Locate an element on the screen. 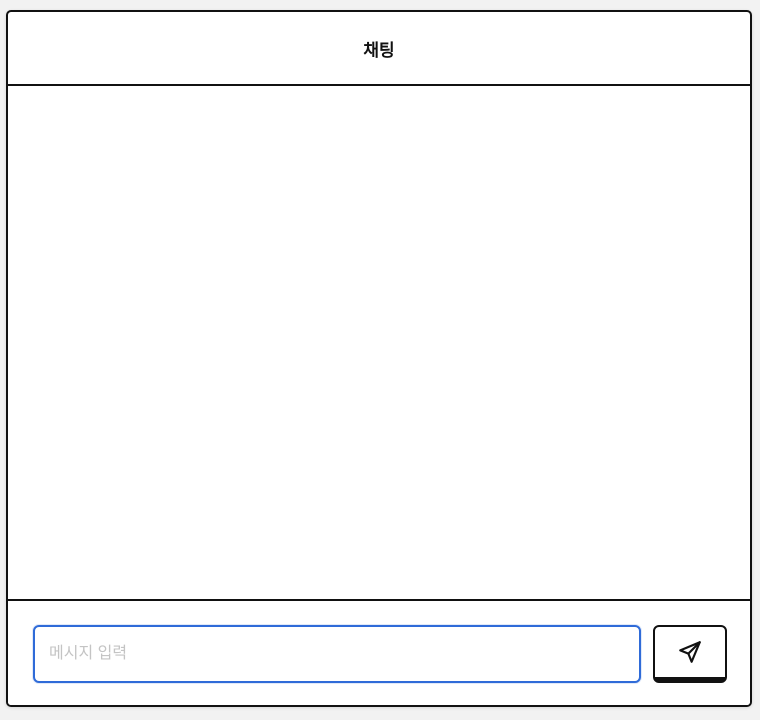 This screenshot has width=760, height=720. chat-title: 채팅 is located at coordinates (379, 50).